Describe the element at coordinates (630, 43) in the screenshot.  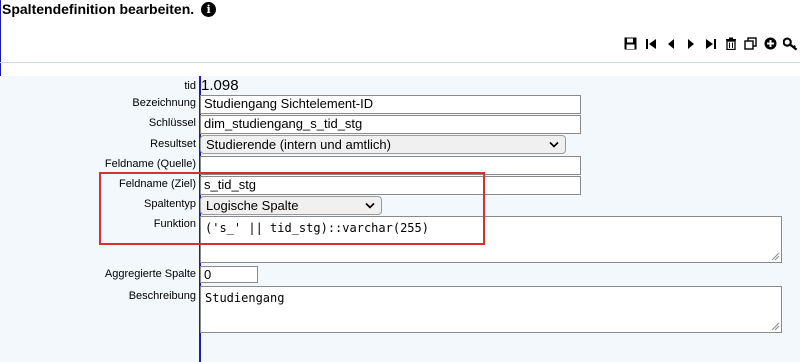
I see `save-icon` at that location.